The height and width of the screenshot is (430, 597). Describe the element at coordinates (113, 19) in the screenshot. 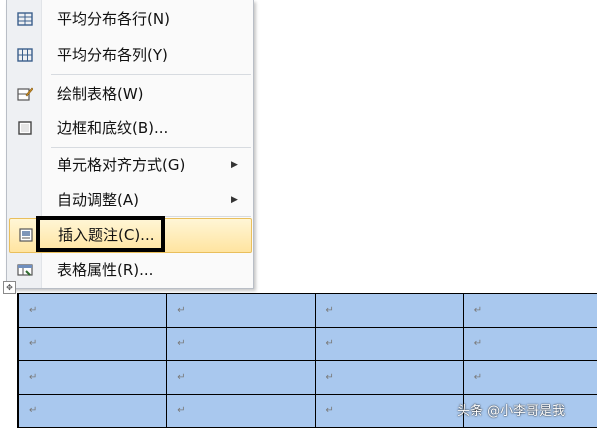

I see `menu-item-label: 平均分布各行(N)` at that location.